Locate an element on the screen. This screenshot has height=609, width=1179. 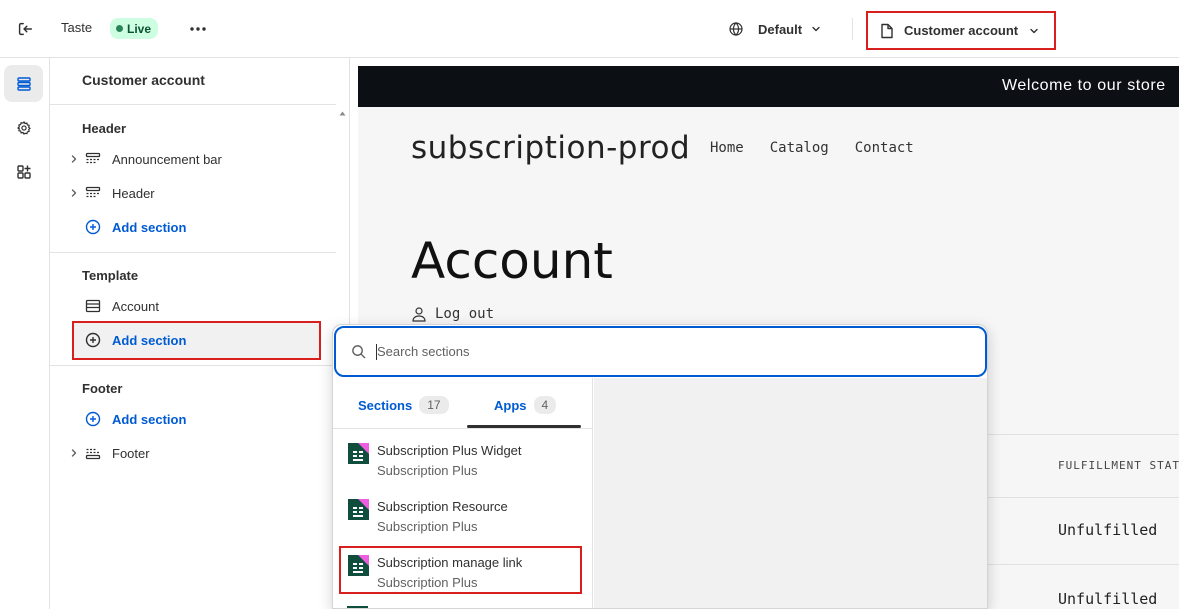
live-status-badge: Live is located at coordinates (134, 28).